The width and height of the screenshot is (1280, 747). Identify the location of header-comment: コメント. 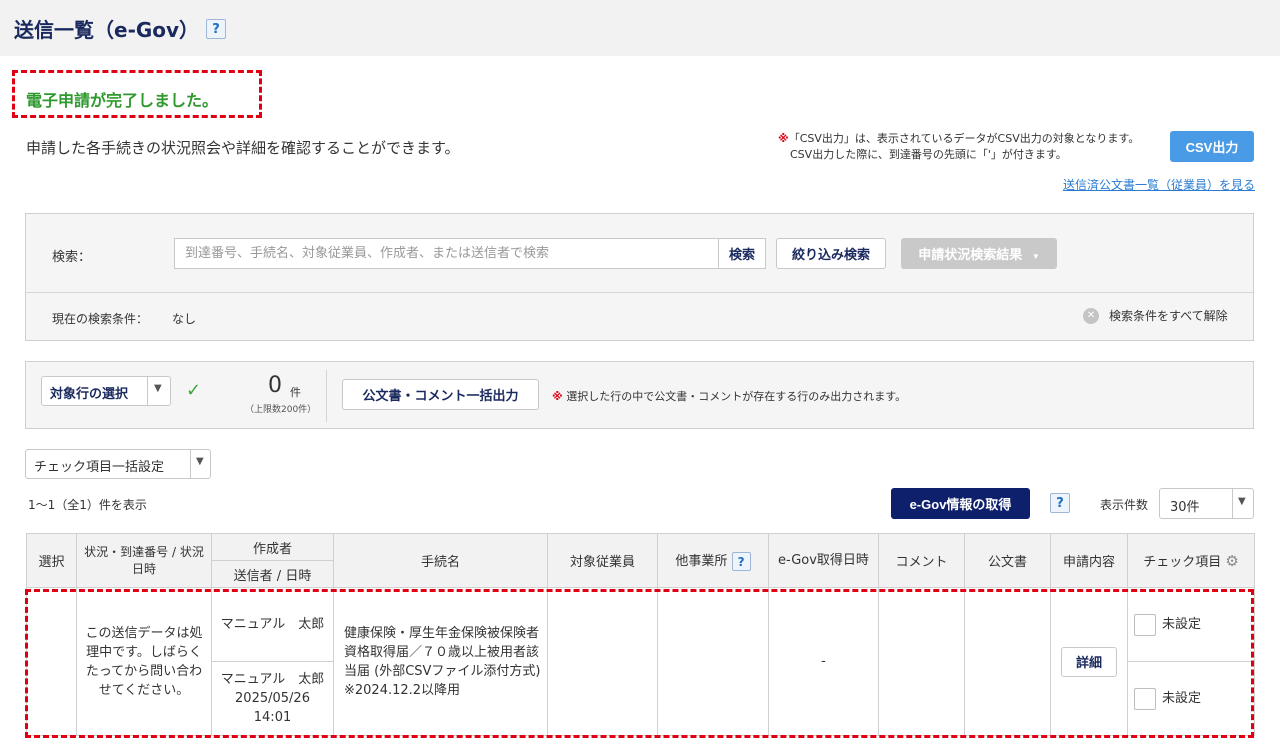
(921, 560).